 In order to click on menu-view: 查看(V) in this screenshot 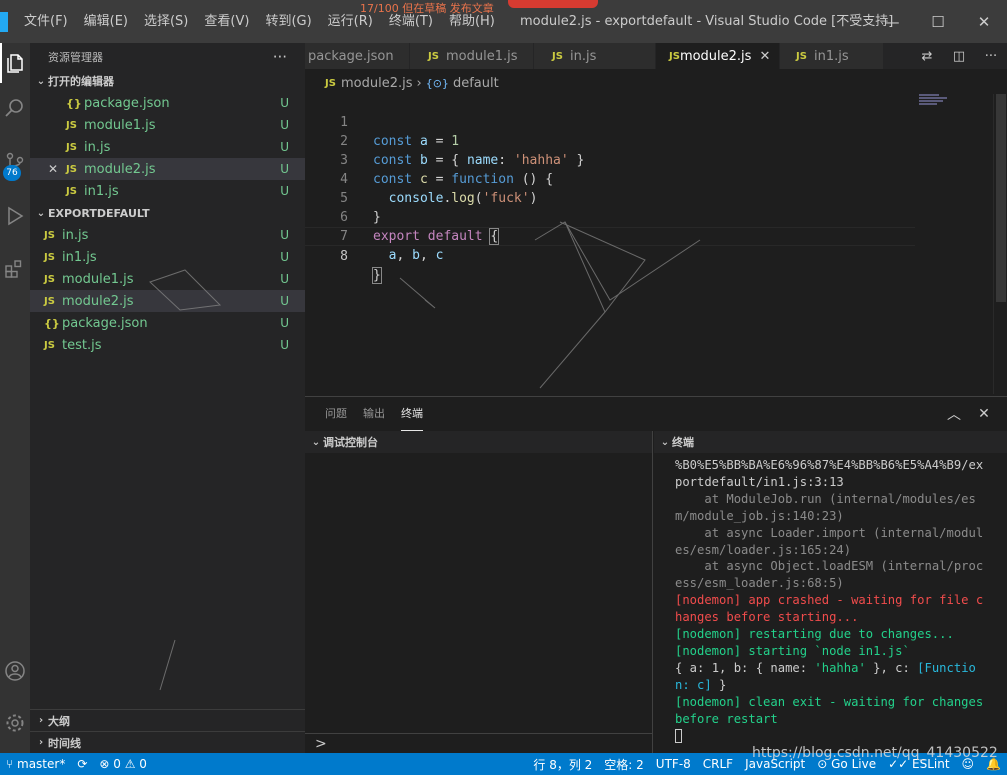, I will do `click(226, 21)`.